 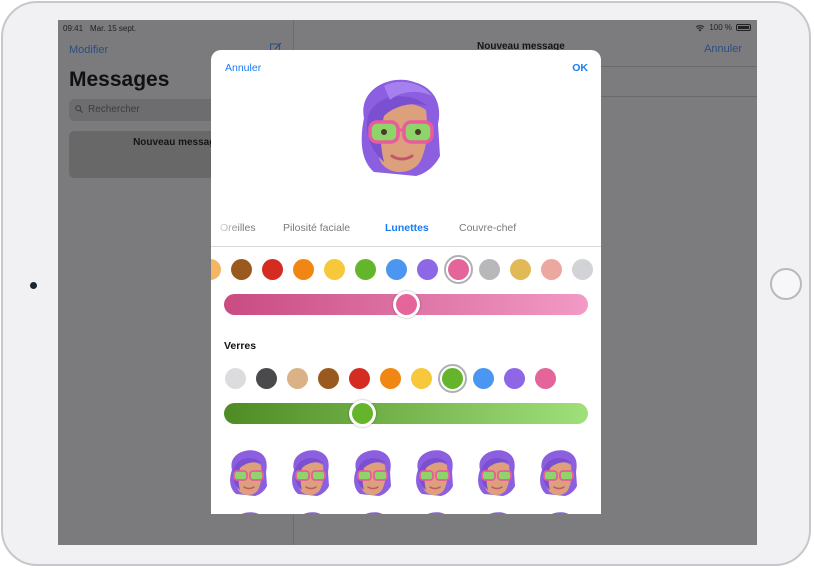 I want to click on tab-pilosite-faciale: Pilosité faciale, so click(x=316, y=228).